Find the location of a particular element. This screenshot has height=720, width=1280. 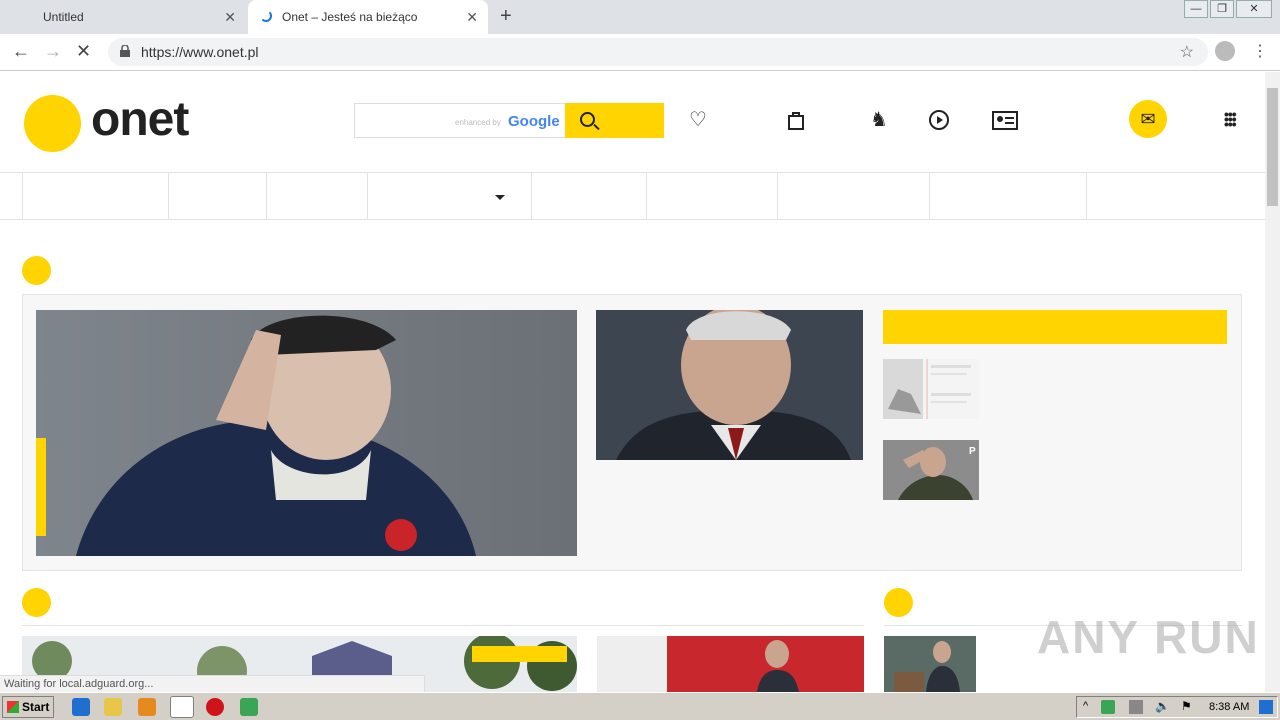

envelope-icon: ✉ is located at coordinates (1148, 119).